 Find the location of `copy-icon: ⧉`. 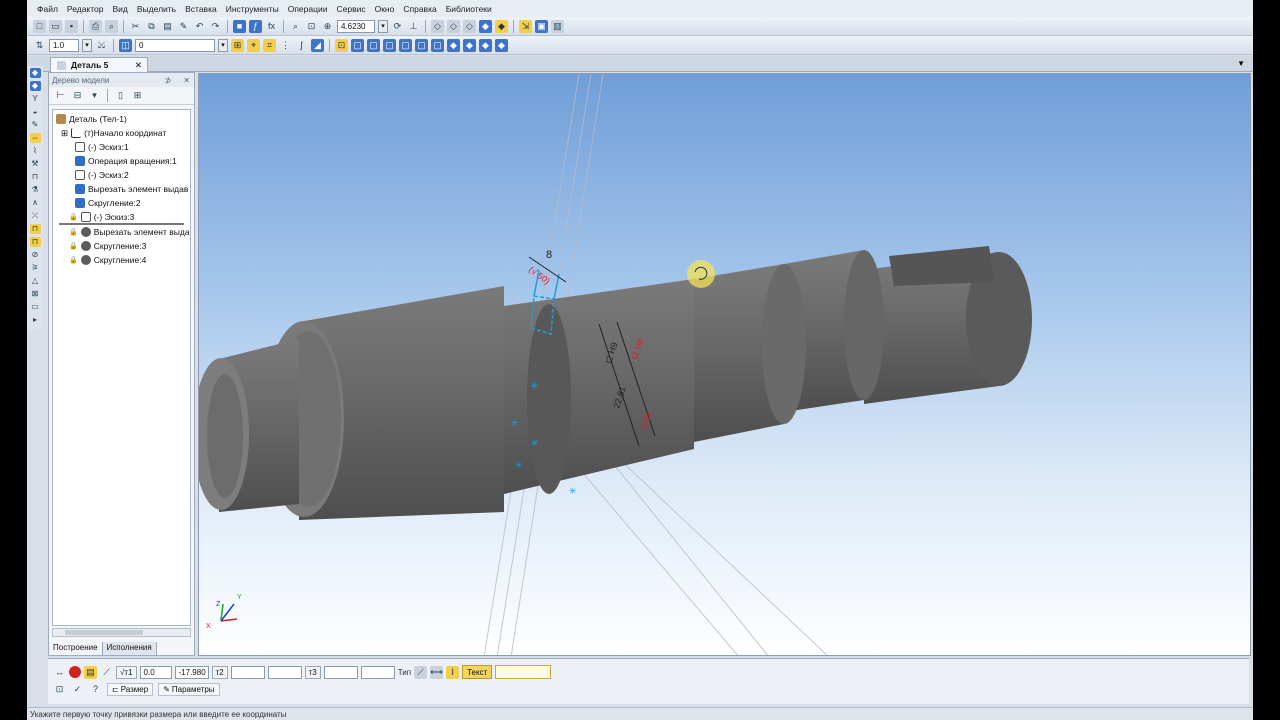

copy-icon: ⧉ is located at coordinates (151, 26).